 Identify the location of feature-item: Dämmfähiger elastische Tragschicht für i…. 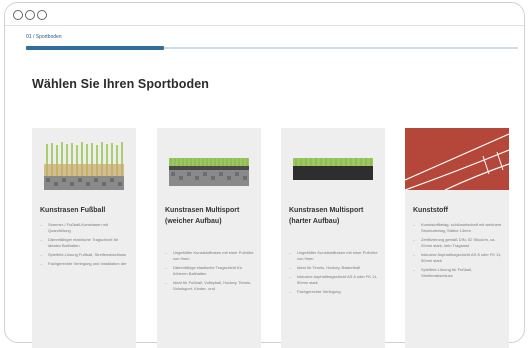
(85, 243).